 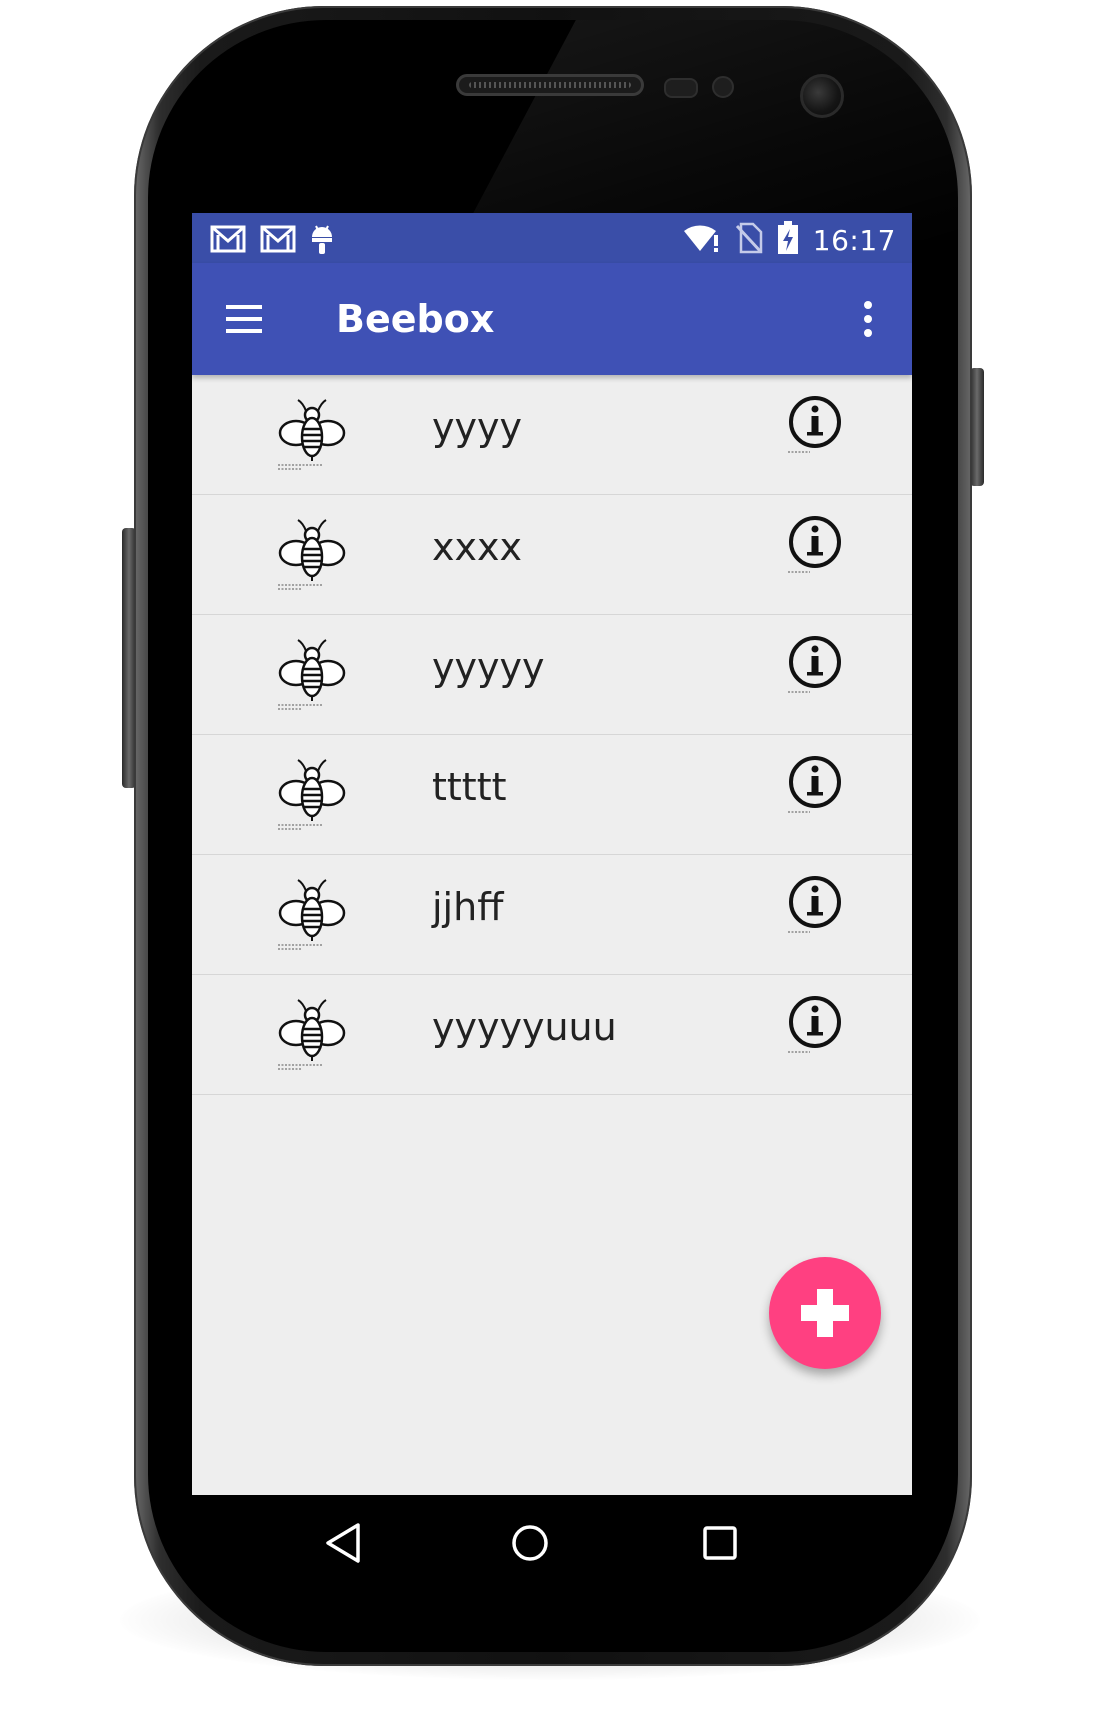 What do you see at coordinates (552, 435) in the screenshot?
I see `list-item-1: yyyy` at bounding box center [552, 435].